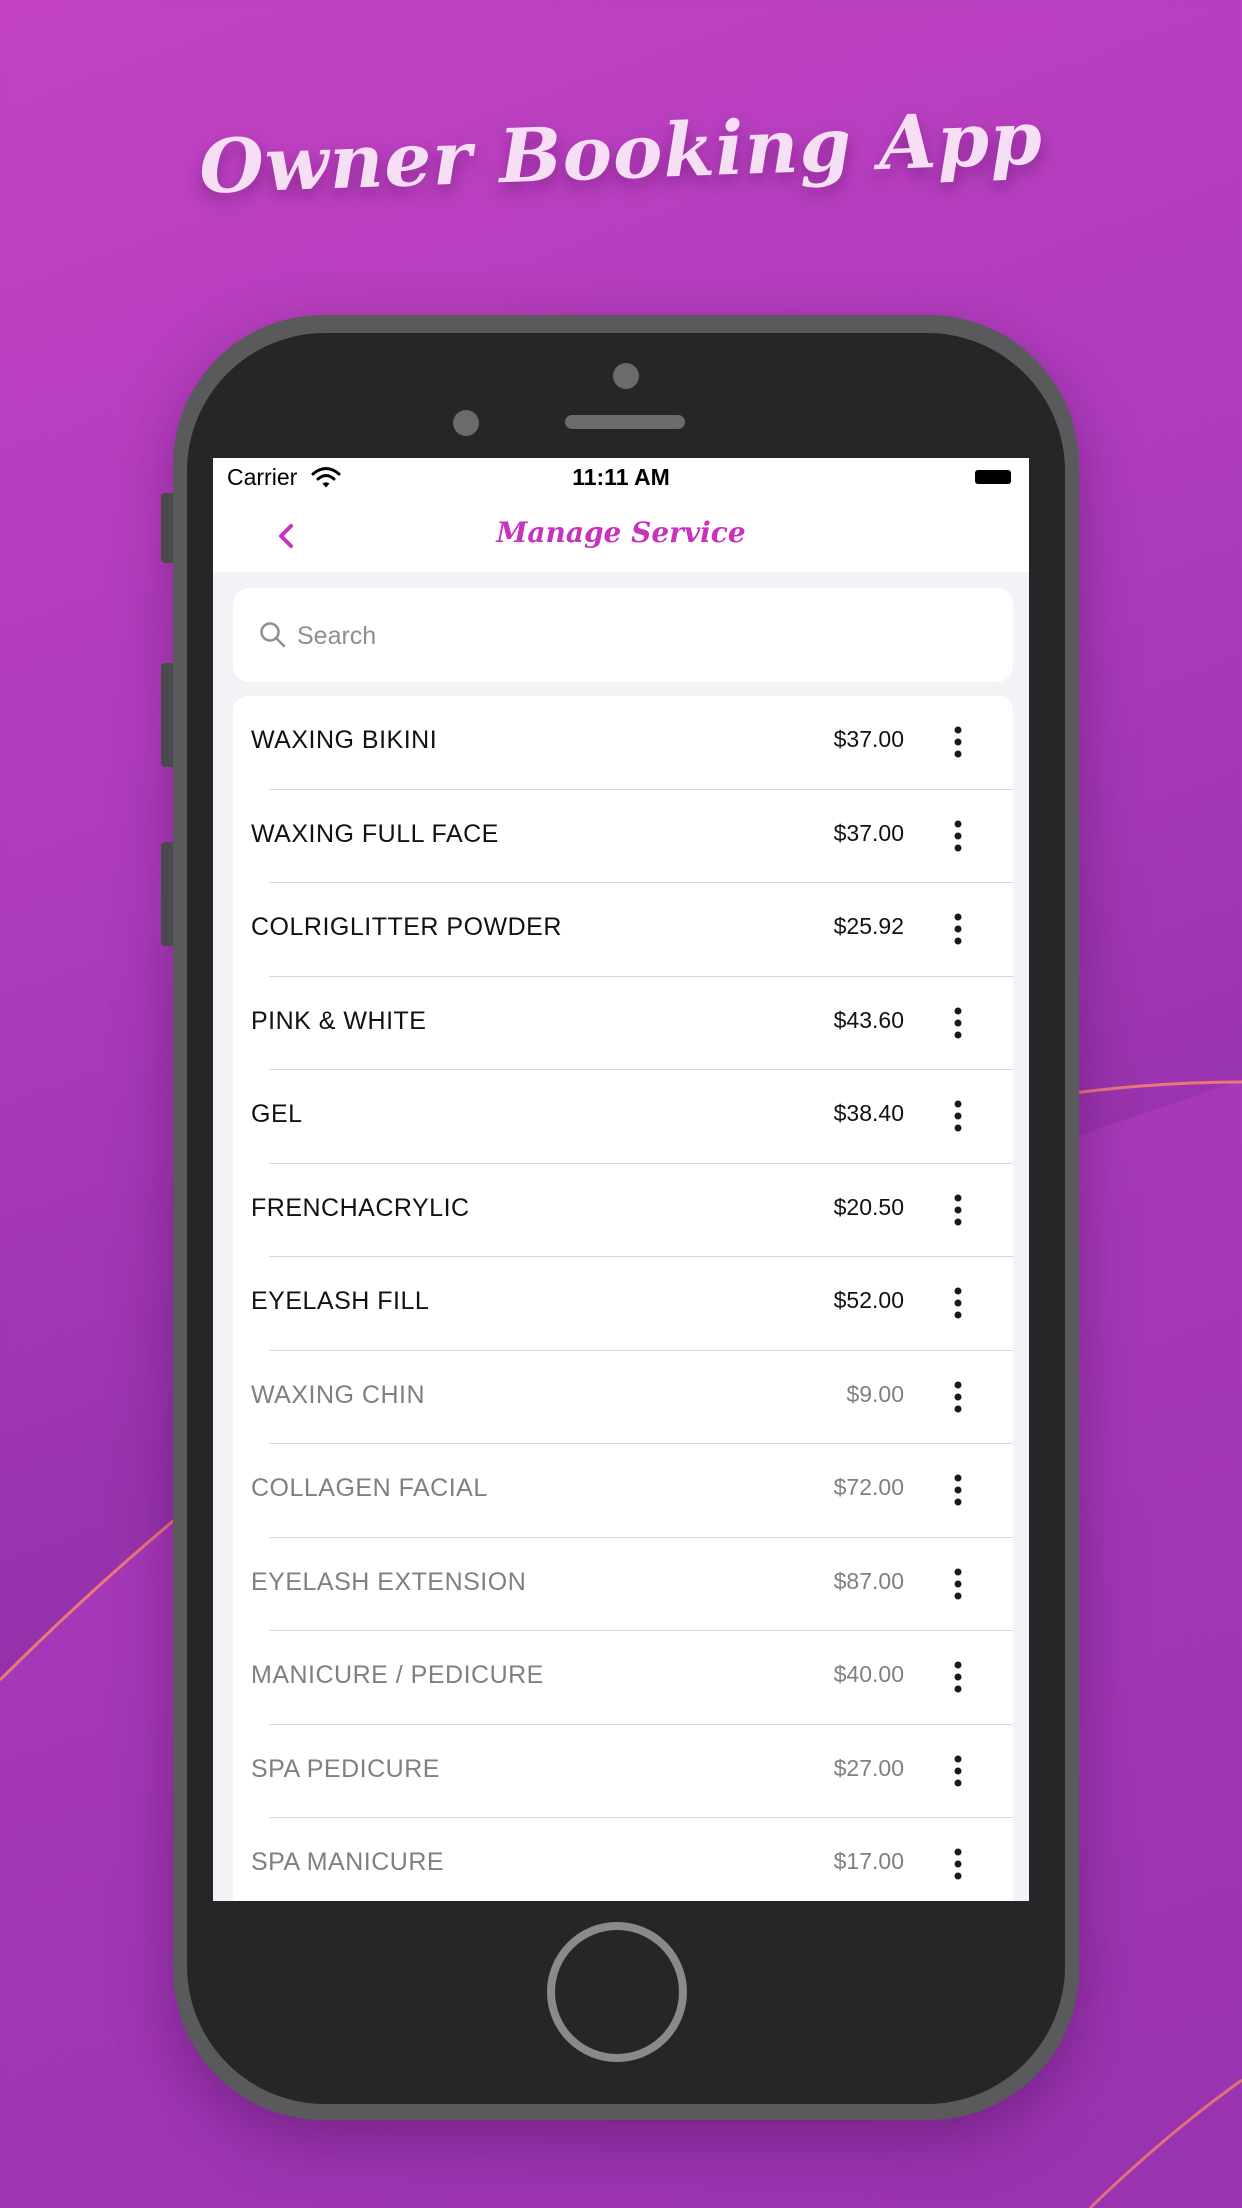 This screenshot has height=2208, width=1242. I want to click on volume-down-button, so click(167, 894).